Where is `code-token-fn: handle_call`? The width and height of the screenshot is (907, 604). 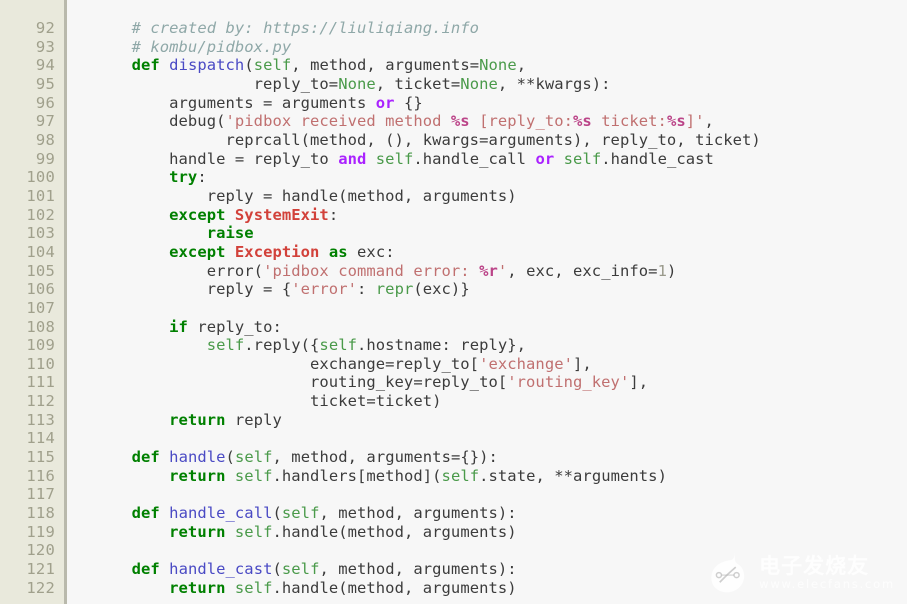 code-token-fn: handle_call is located at coordinates (221, 513).